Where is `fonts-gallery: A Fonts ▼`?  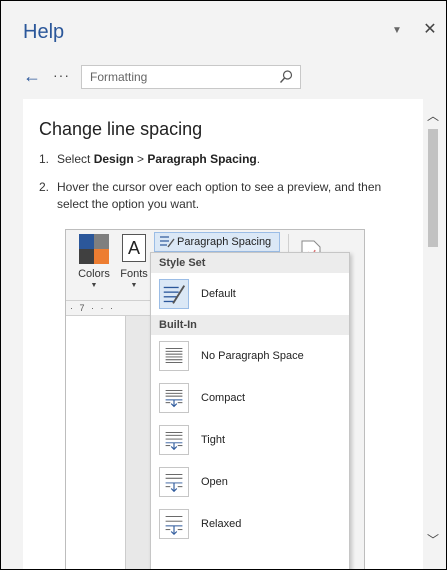 fonts-gallery: A Fonts ▼ is located at coordinates (134, 261).